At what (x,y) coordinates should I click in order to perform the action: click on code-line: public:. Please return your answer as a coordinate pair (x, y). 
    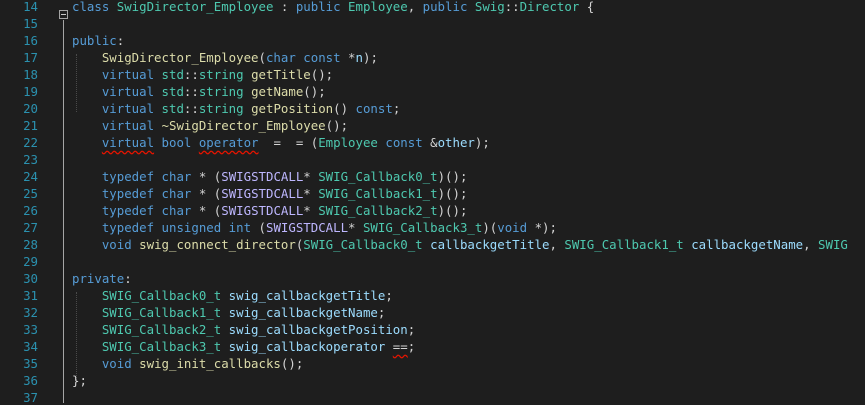
    Looking at the image, I should click on (98, 40).